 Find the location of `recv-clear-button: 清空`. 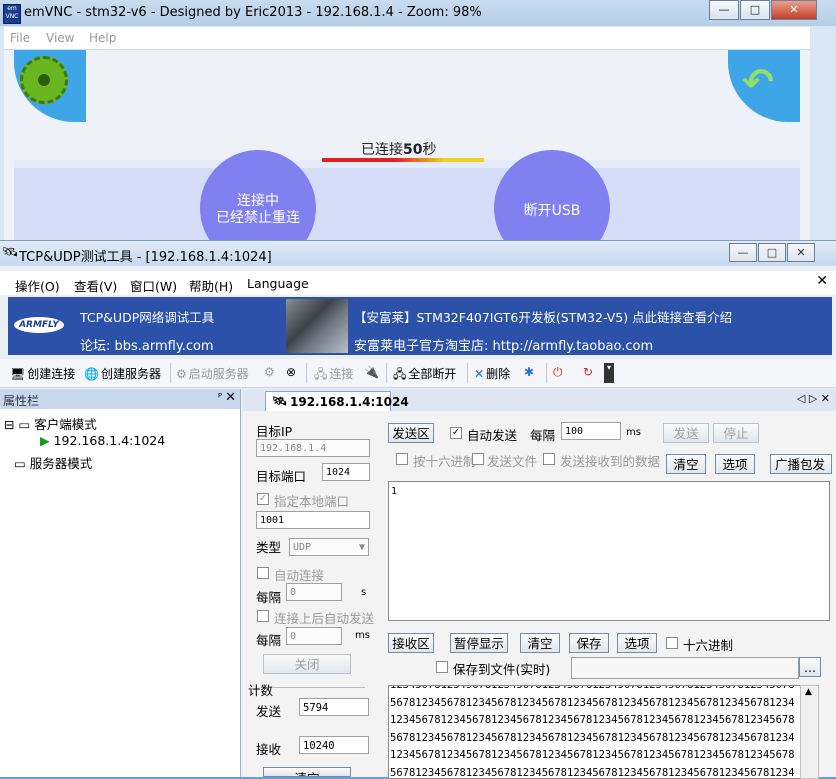

recv-clear-button: 清空 is located at coordinates (540, 643).